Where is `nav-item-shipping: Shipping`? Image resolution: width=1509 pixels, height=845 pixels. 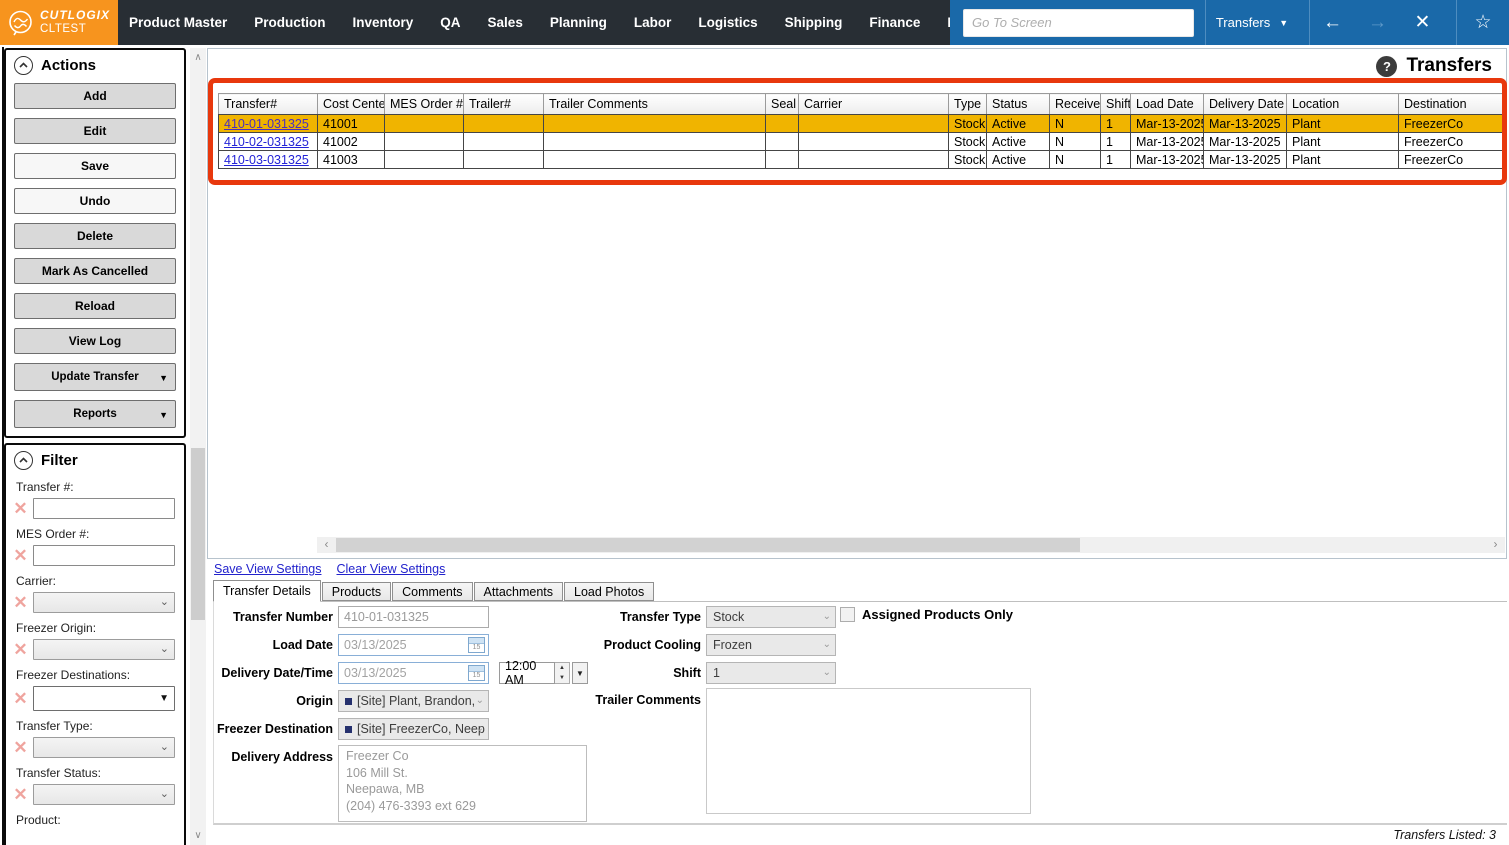 nav-item-shipping: Shipping is located at coordinates (814, 22).